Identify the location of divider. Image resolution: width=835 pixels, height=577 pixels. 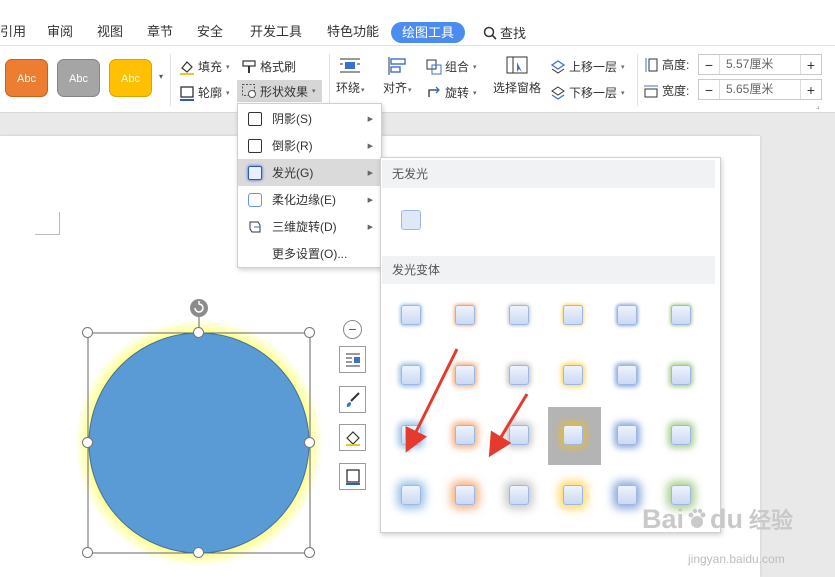
(637, 80).